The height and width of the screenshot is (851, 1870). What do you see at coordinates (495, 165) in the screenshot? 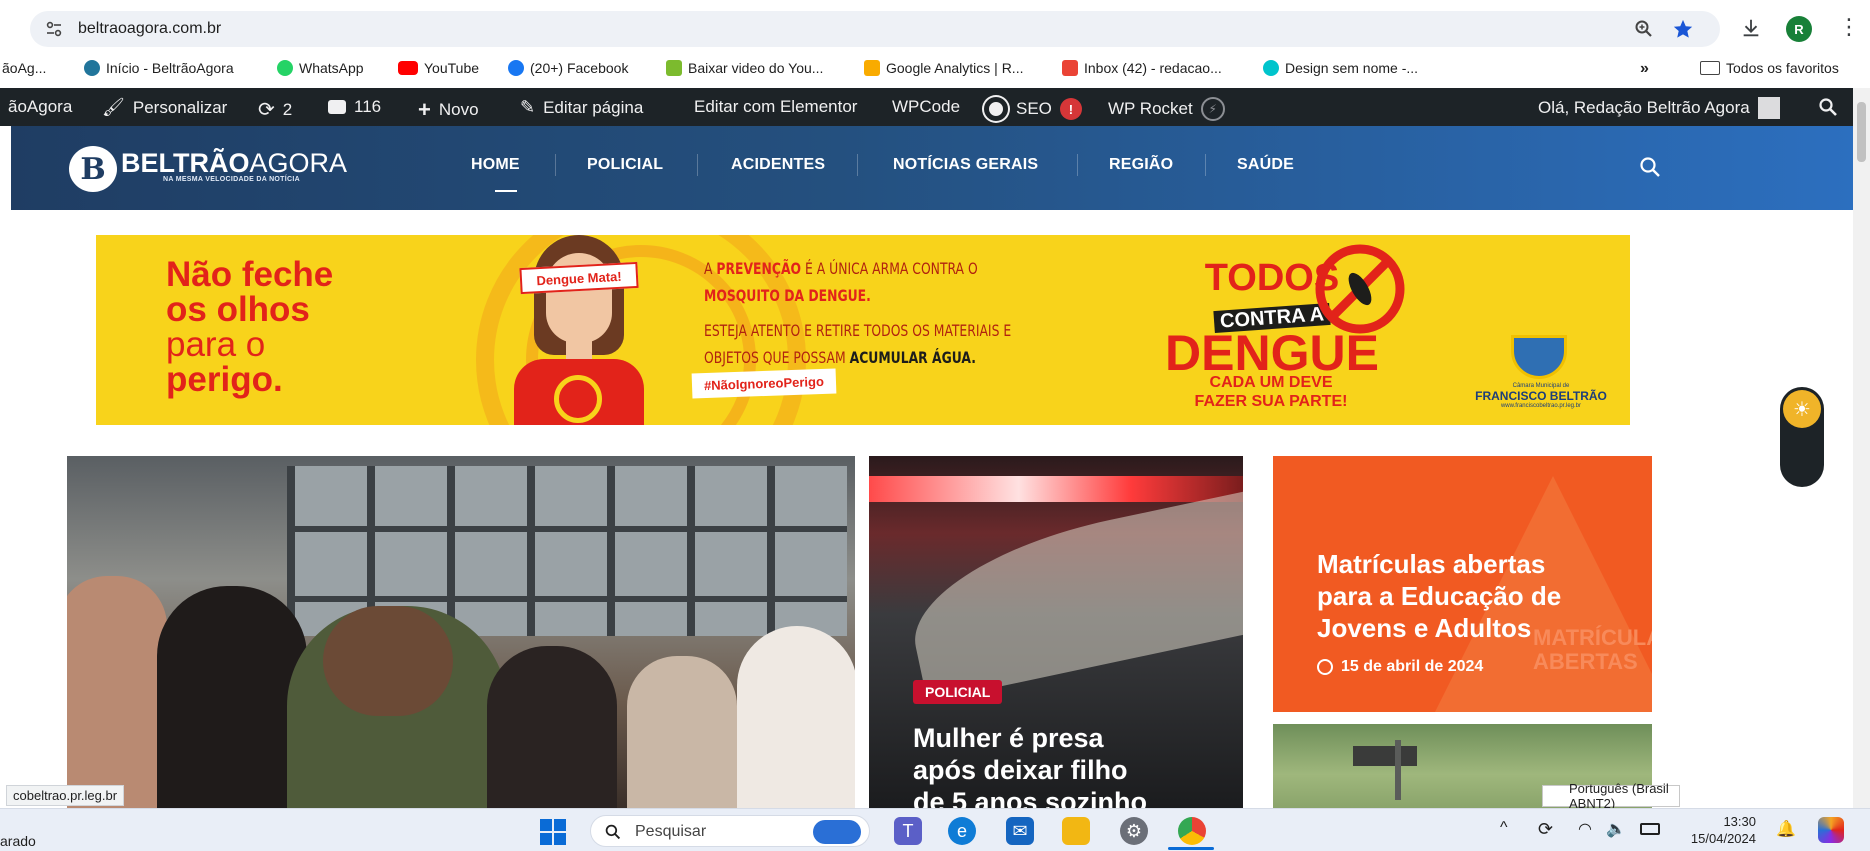
I see `nav-home: HOME` at bounding box center [495, 165].